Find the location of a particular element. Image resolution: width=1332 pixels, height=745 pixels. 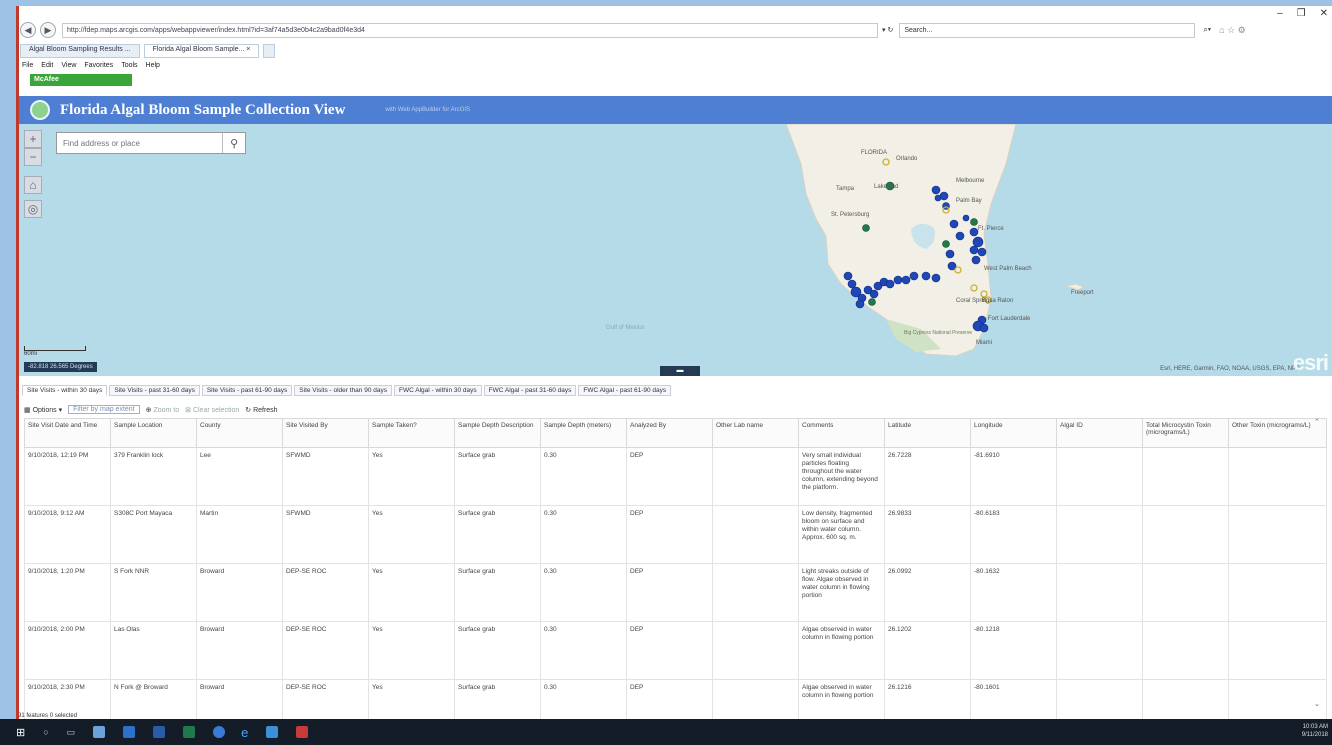

search-button: ⚲ is located at coordinates (233, 143).